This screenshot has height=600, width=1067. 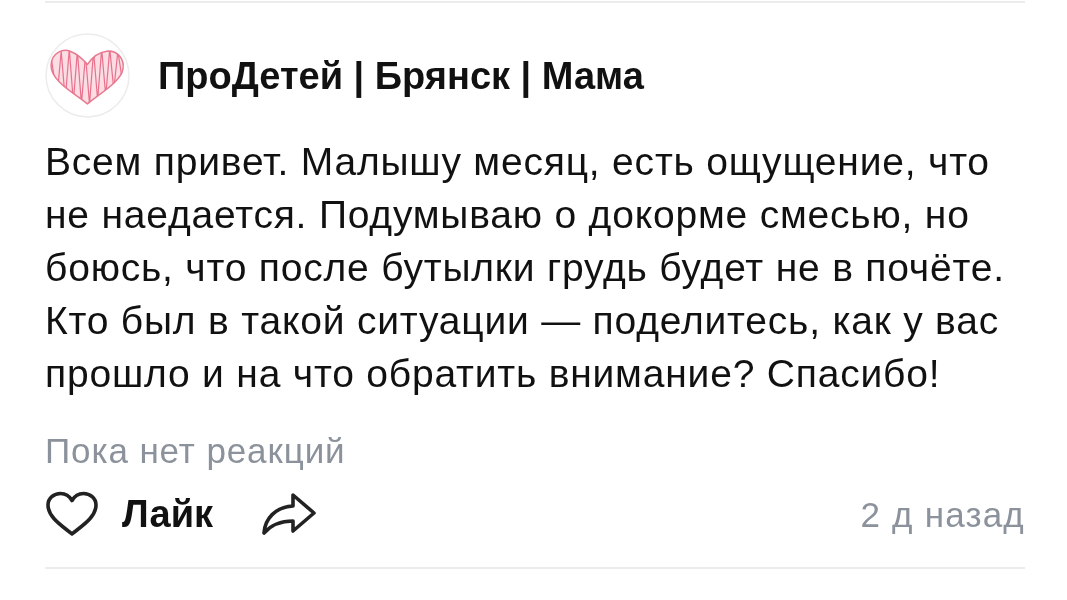 What do you see at coordinates (87, 75) in the screenshot?
I see `heart-avatar-icon` at bounding box center [87, 75].